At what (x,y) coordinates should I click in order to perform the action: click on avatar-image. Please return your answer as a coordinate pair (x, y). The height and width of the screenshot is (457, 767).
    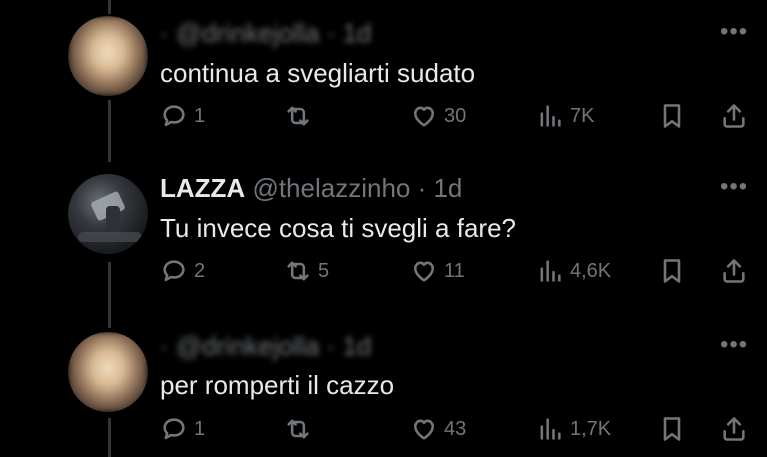
    Looking at the image, I should click on (108, 214).